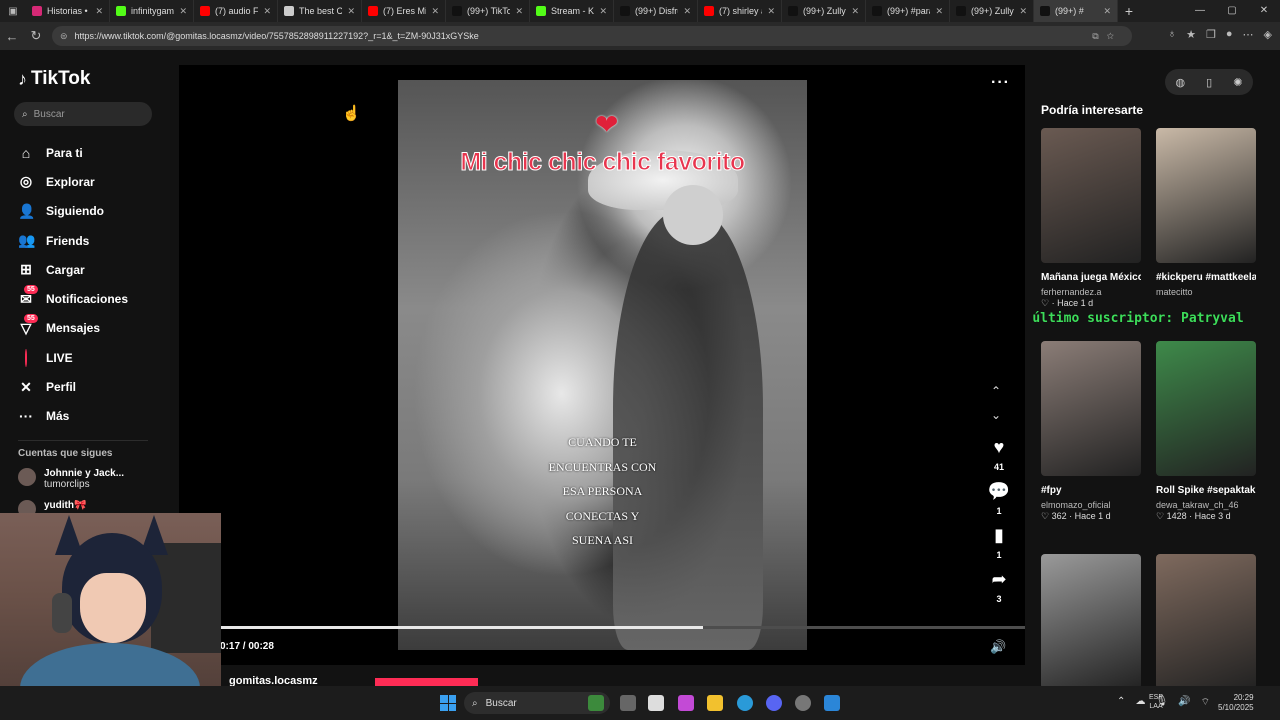 This screenshot has height=720, width=1280. Describe the element at coordinates (73, 328) in the screenshot. I see `sidebar-item-mensajes: ▽ 55 Mensajes` at that location.